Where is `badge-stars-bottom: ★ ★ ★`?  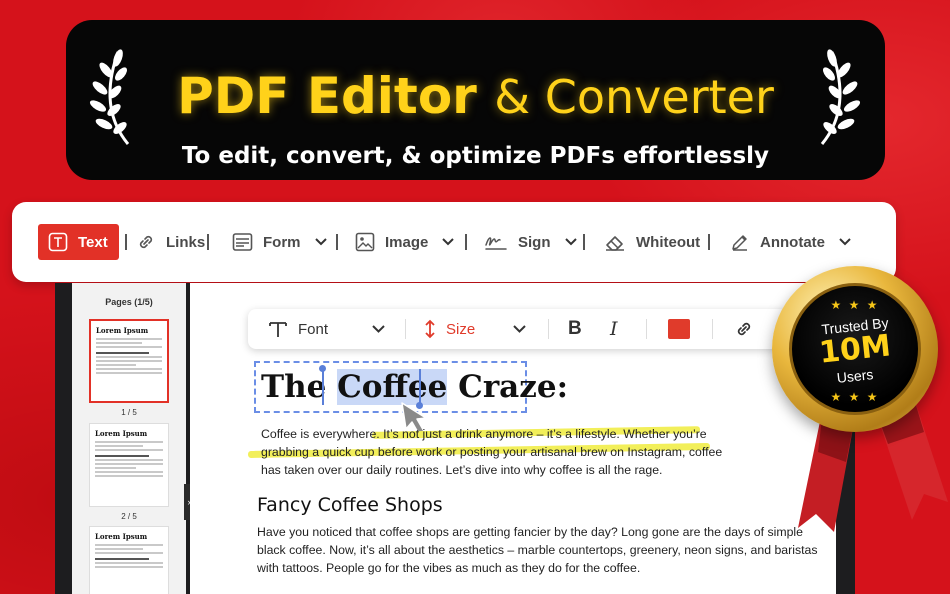
badge-stars-bottom: ★ ★ ★ is located at coordinates (855, 397).